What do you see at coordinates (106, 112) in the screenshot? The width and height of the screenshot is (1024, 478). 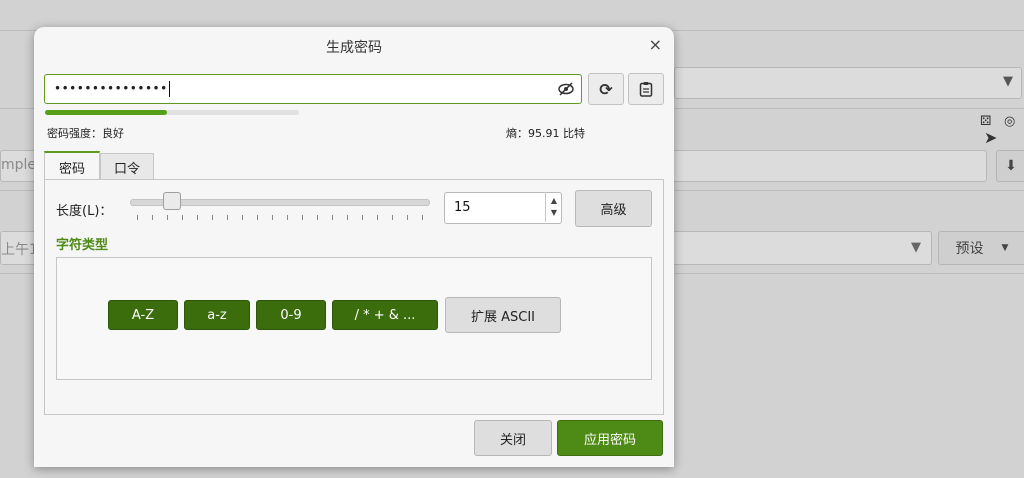 I see `strength-meter-fill` at bounding box center [106, 112].